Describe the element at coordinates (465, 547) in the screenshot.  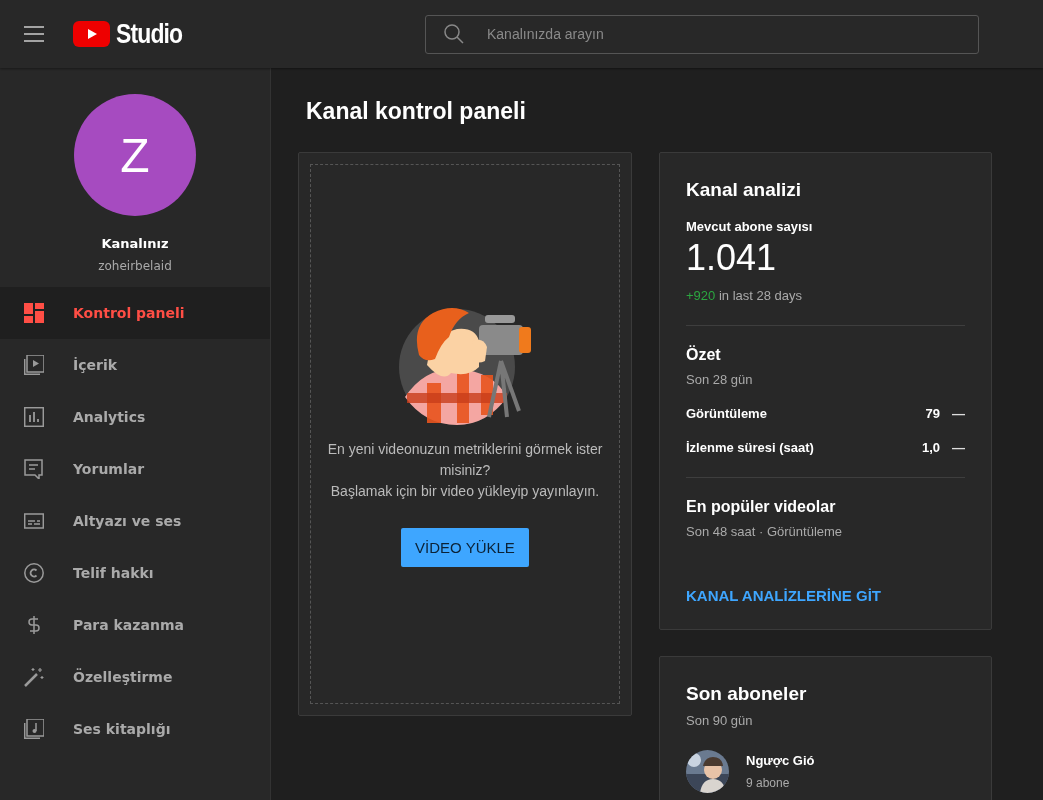
I see `upload-video-button: VİDEO YÜKLE` at that location.